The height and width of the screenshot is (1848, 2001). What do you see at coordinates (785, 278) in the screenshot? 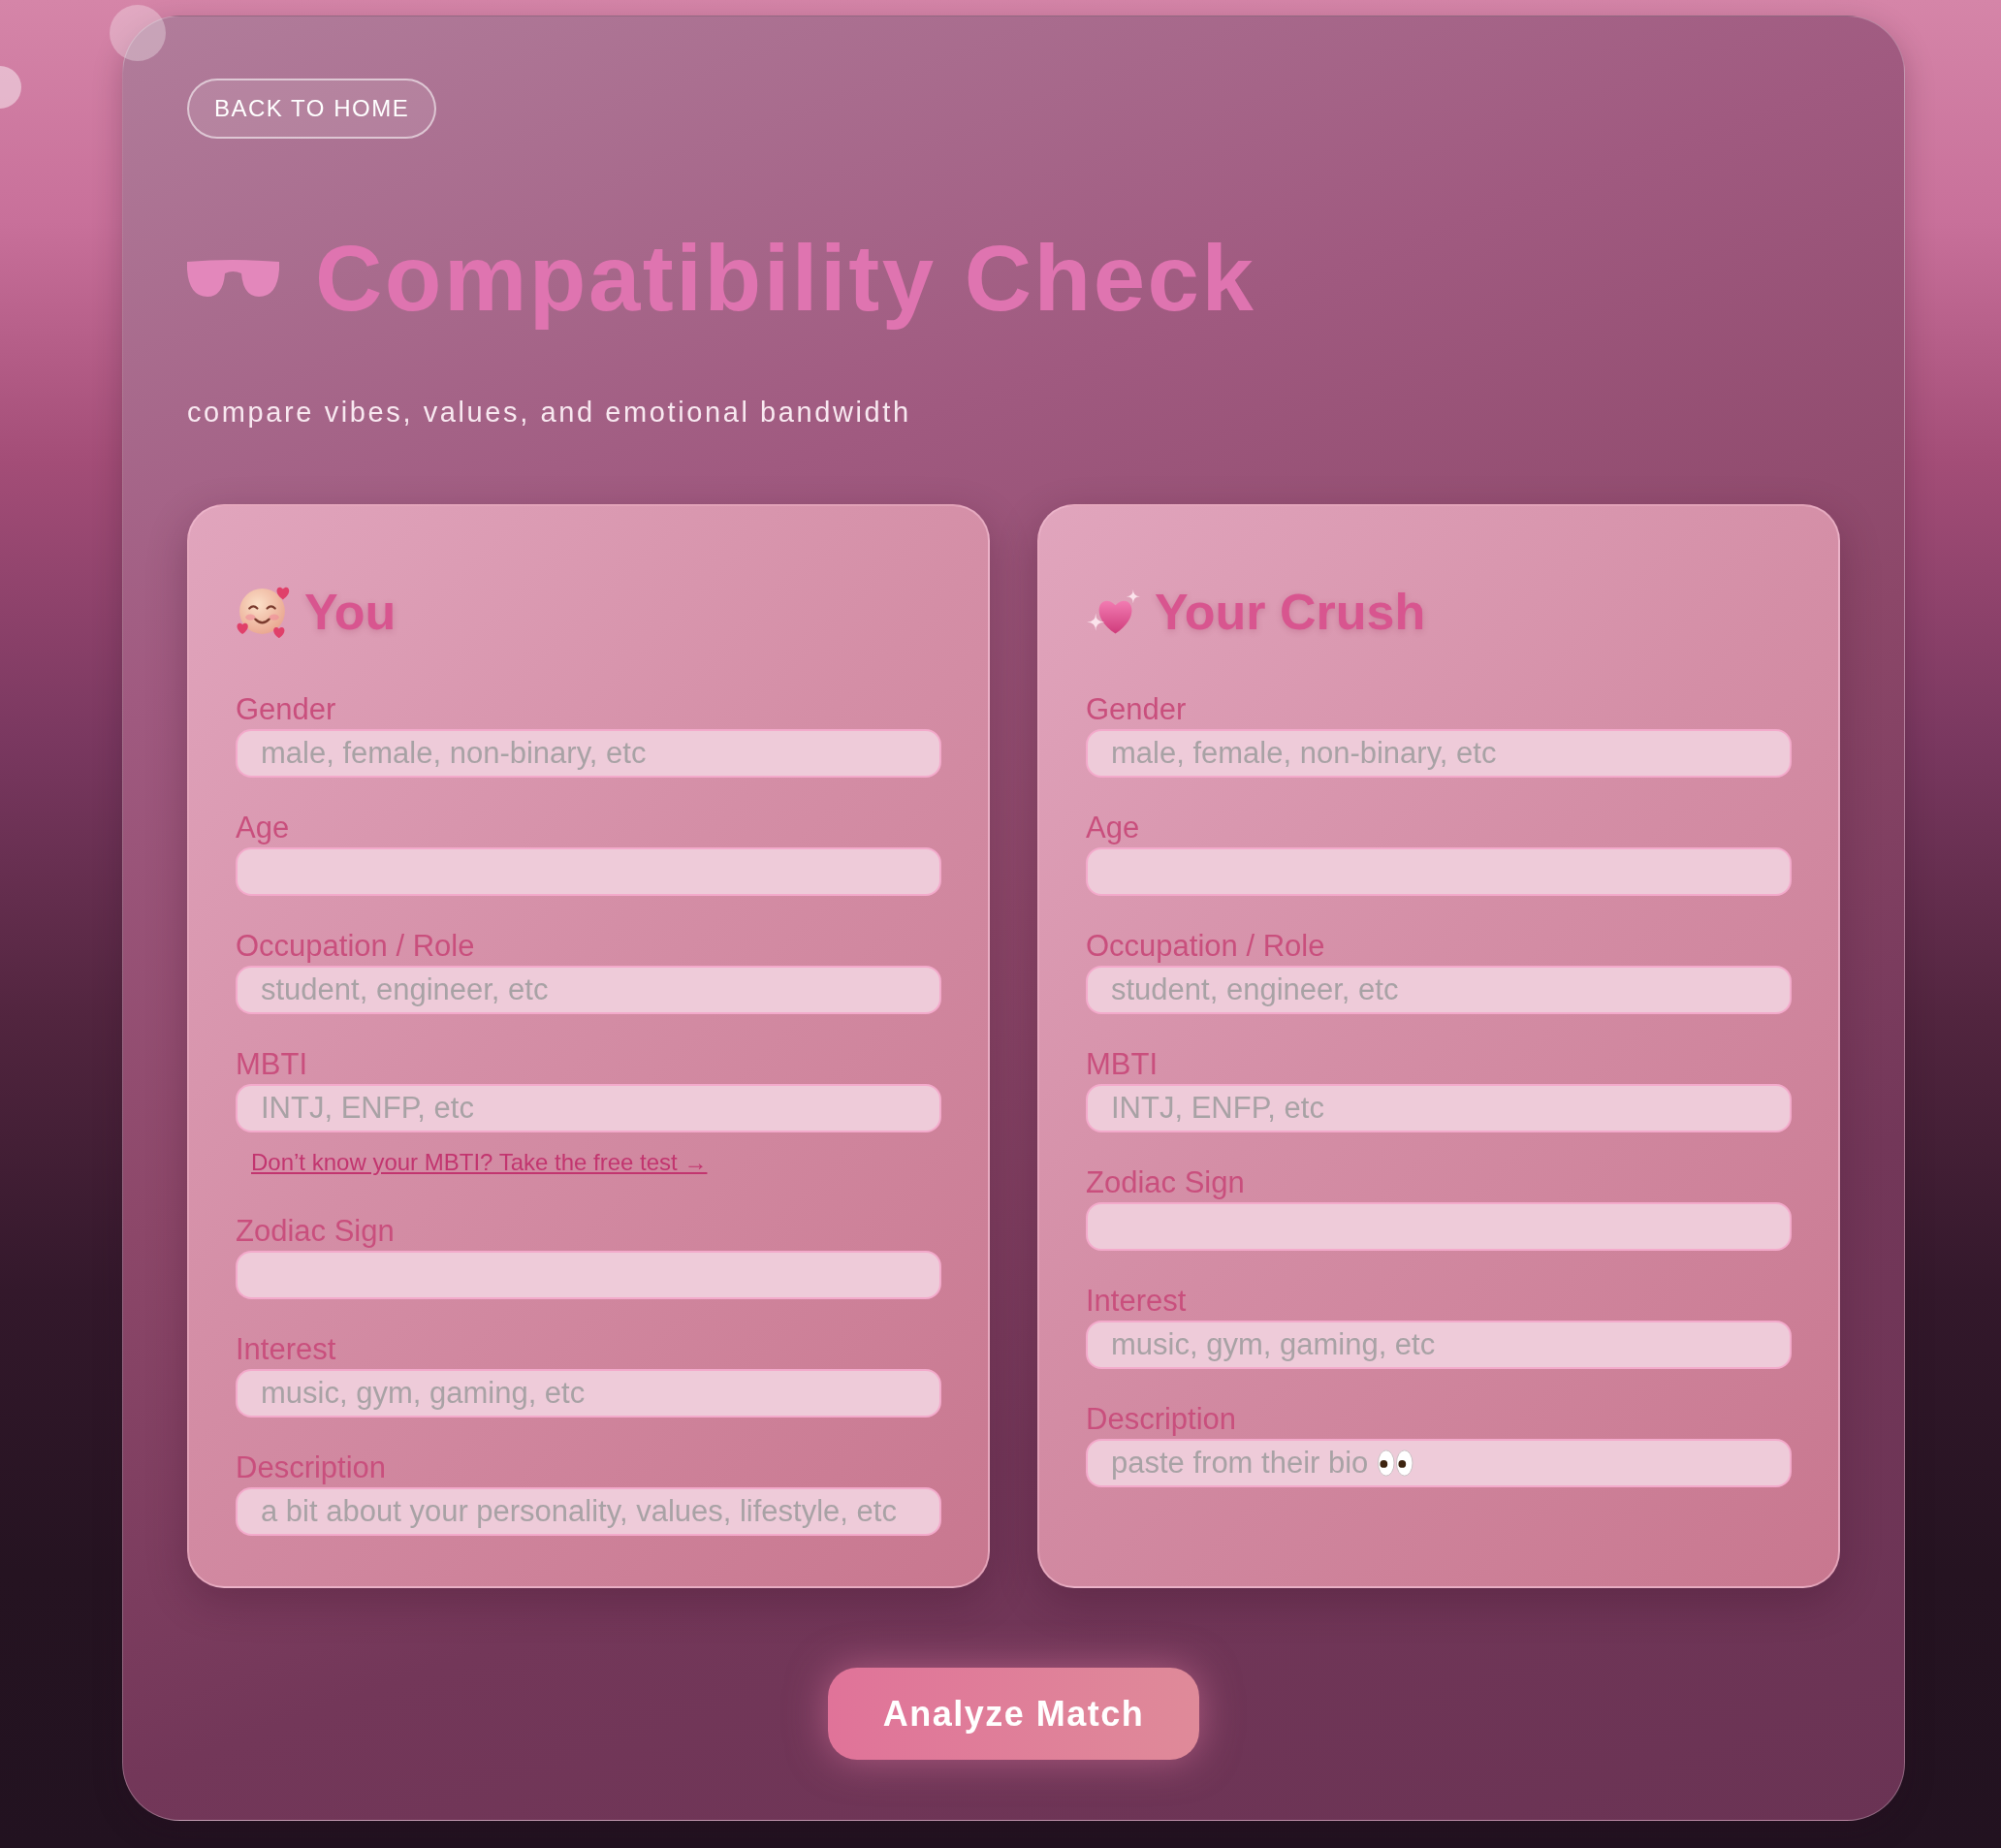
I see `page-title: Compatibility Check` at bounding box center [785, 278].